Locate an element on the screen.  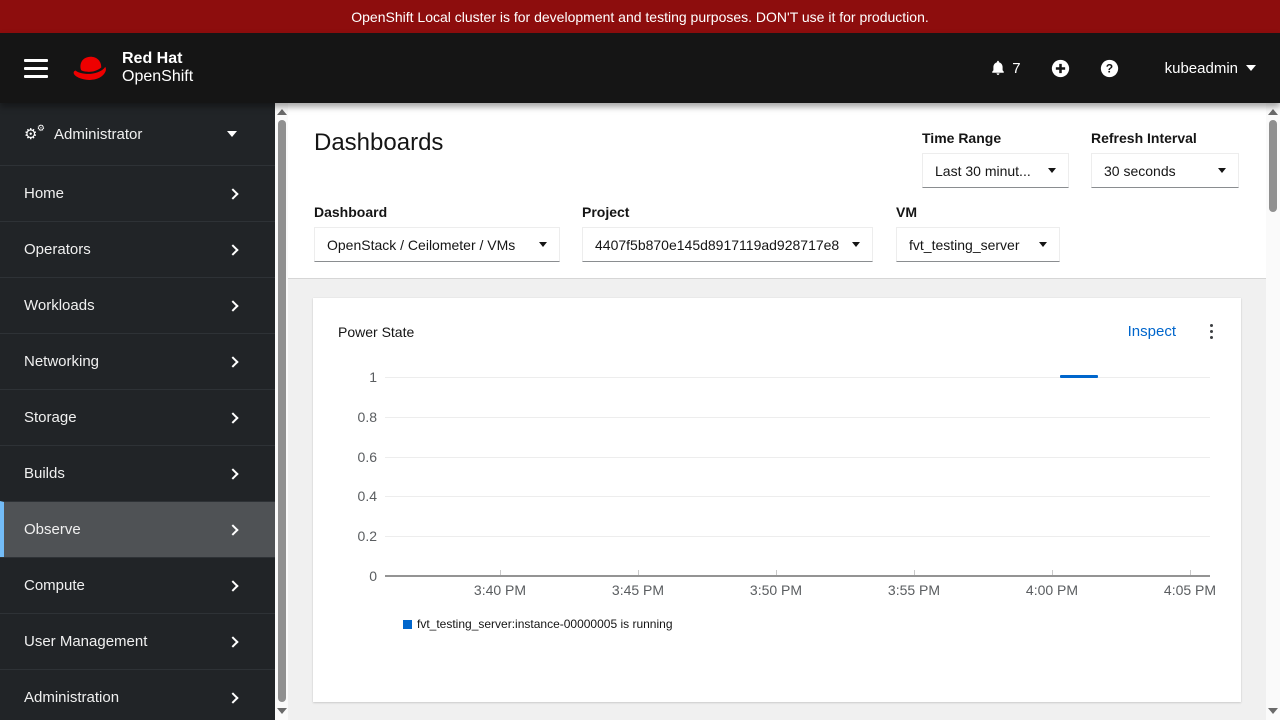
dashboard-select: OpenStack / Ceilometer / VMs is located at coordinates (437, 244).